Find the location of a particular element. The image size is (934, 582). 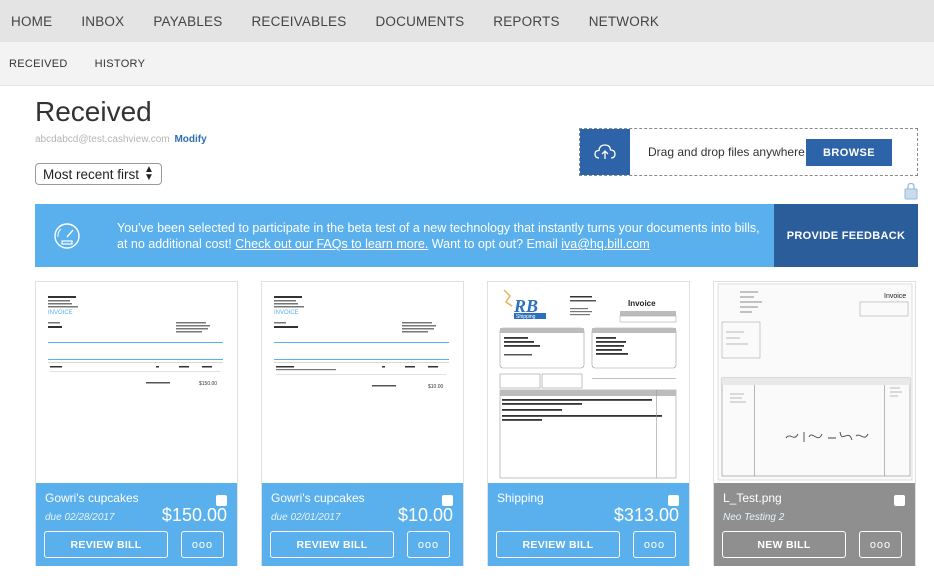

sub-nav: RECEIVED HISTORY is located at coordinates (467, 64).